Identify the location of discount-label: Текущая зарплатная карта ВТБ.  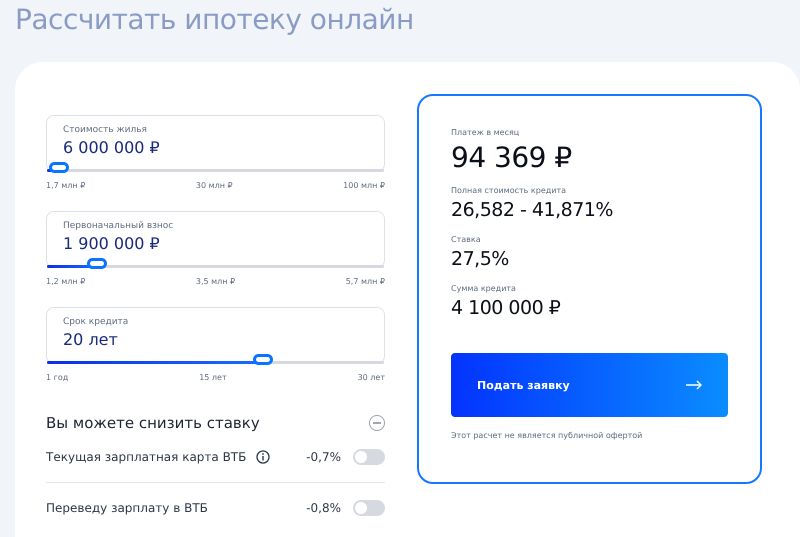
(146, 457).